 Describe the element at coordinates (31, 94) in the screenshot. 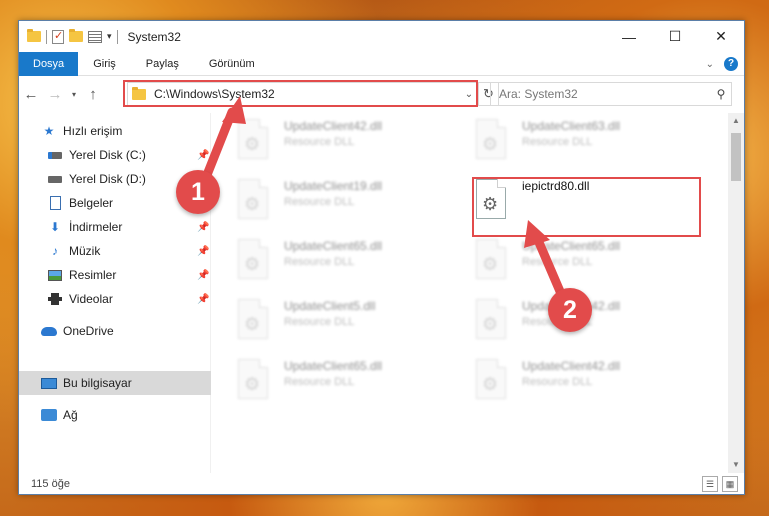

I see `back-button: ←` at that location.